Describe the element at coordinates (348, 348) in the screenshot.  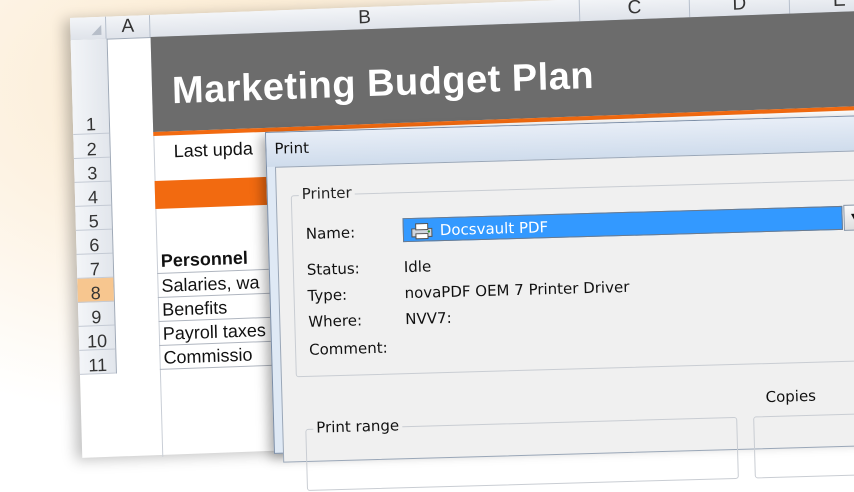
I see `comment-label: Comment:` at that location.